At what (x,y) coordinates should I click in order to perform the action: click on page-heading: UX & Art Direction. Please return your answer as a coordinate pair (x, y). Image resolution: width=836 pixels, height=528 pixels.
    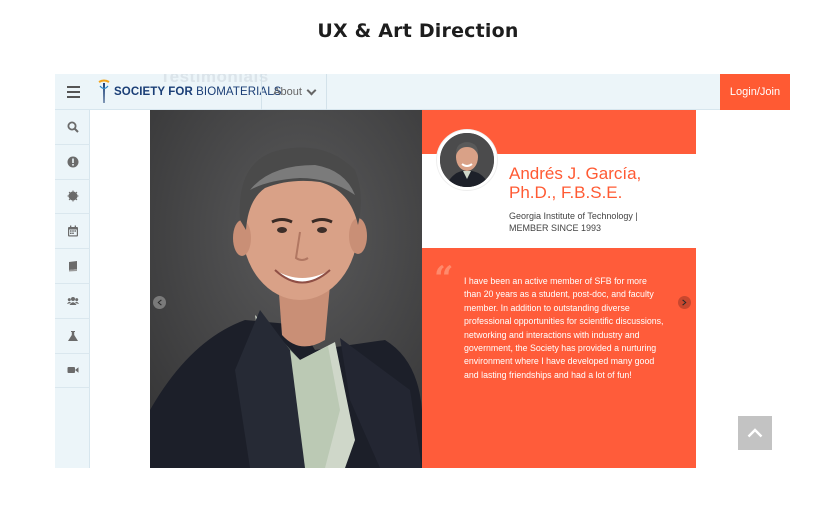
    Looking at the image, I should click on (418, 31).